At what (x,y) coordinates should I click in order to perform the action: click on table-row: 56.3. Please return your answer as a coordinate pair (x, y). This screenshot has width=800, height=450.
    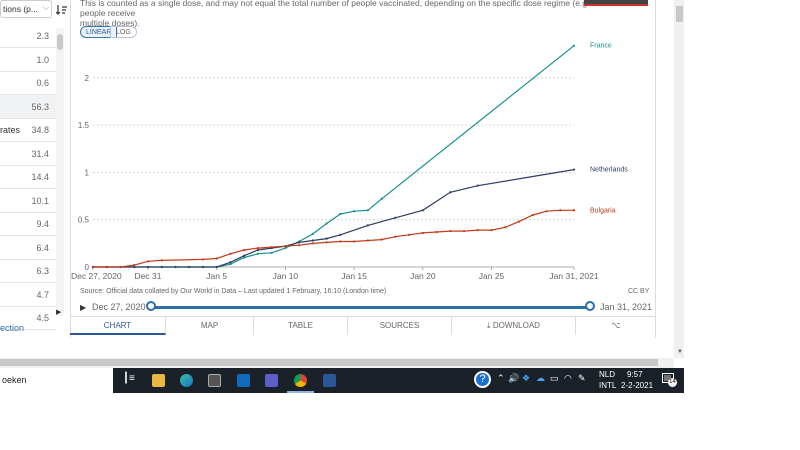
    Looking at the image, I should click on (28, 106).